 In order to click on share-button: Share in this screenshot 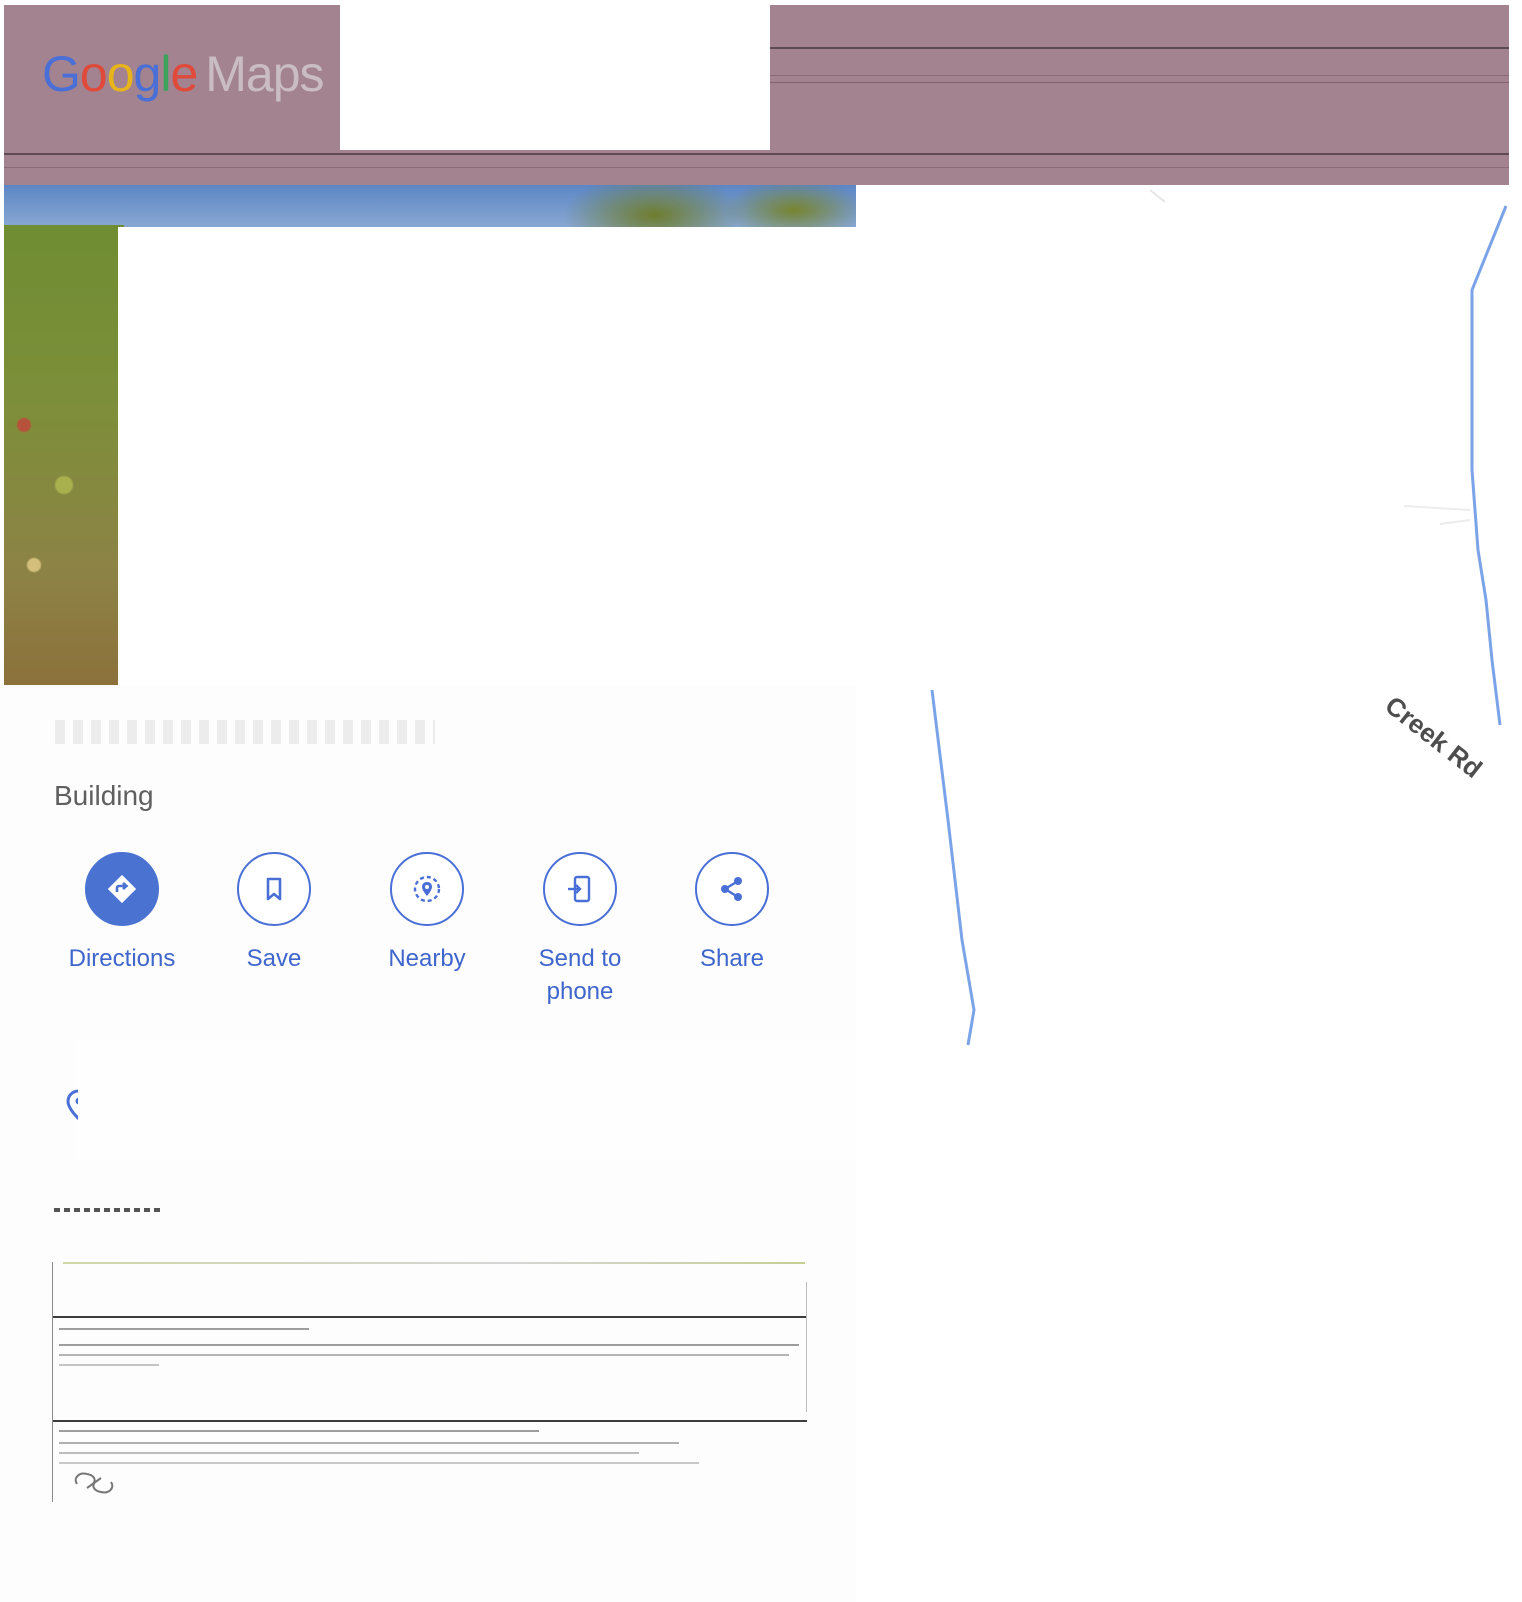, I will do `click(732, 913)`.